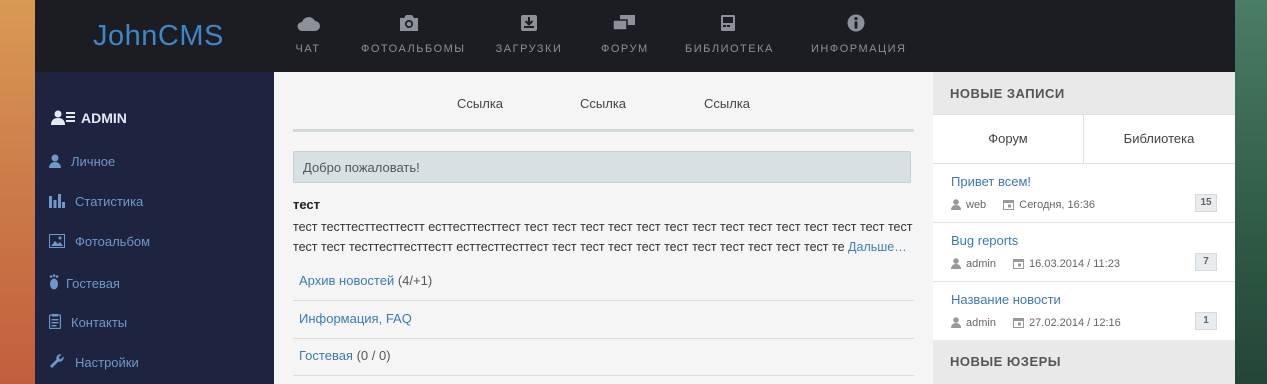  What do you see at coordinates (365, 355) in the screenshot?
I see `list-item-count-open: (0 /` at bounding box center [365, 355].